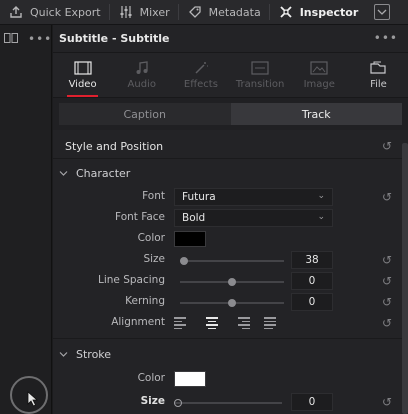 This screenshot has height=414, width=408. What do you see at coordinates (33, 400) in the screenshot?
I see `mouse-pointer-icon` at bounding box center [33, 400].